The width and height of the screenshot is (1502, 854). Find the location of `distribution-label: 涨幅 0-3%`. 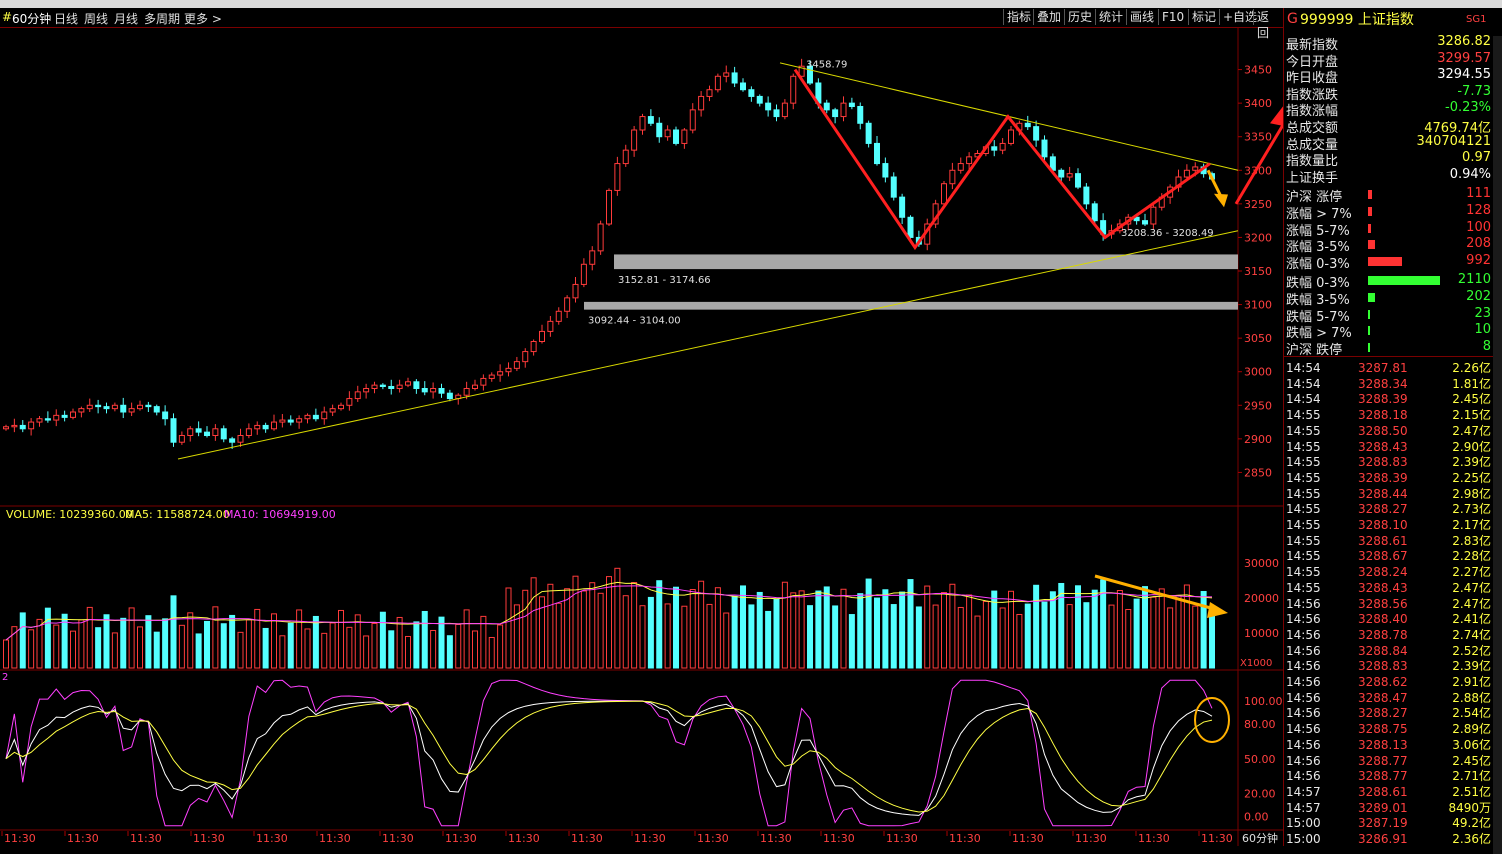

distribution-label: 涨幅 0-3% is located at coordinates (1318, 265).